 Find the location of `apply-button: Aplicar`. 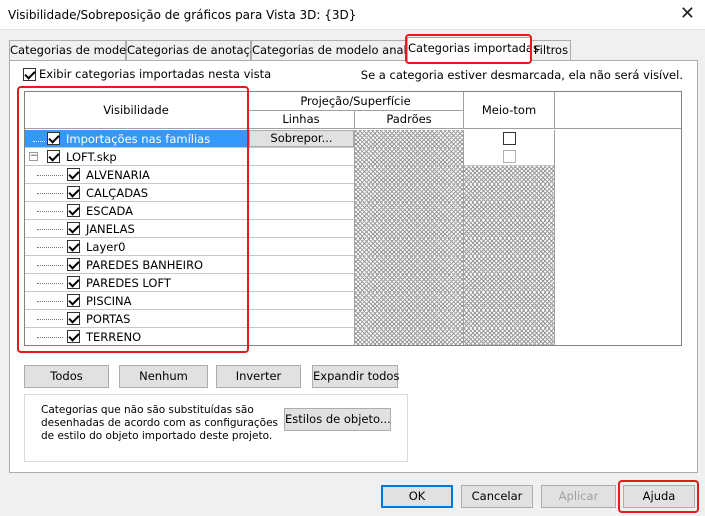

apply-button: Aplicar is located at coordinates (578, 496).